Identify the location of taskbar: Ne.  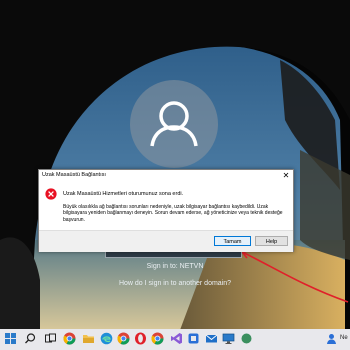
(175, 339).